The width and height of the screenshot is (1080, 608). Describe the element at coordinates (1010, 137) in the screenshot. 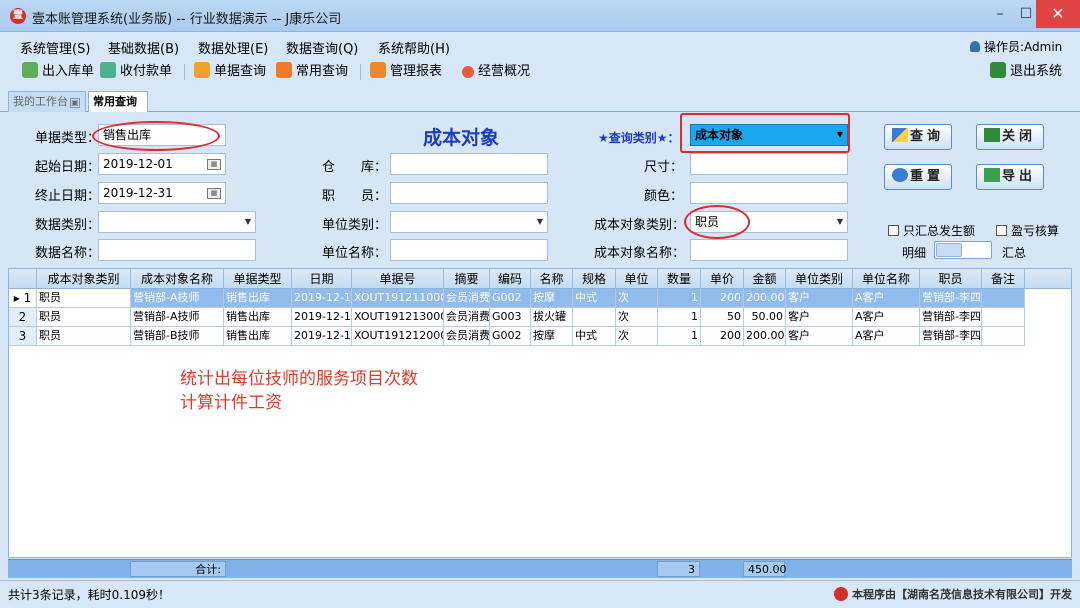

I see `close-button: 关闭` at that location.